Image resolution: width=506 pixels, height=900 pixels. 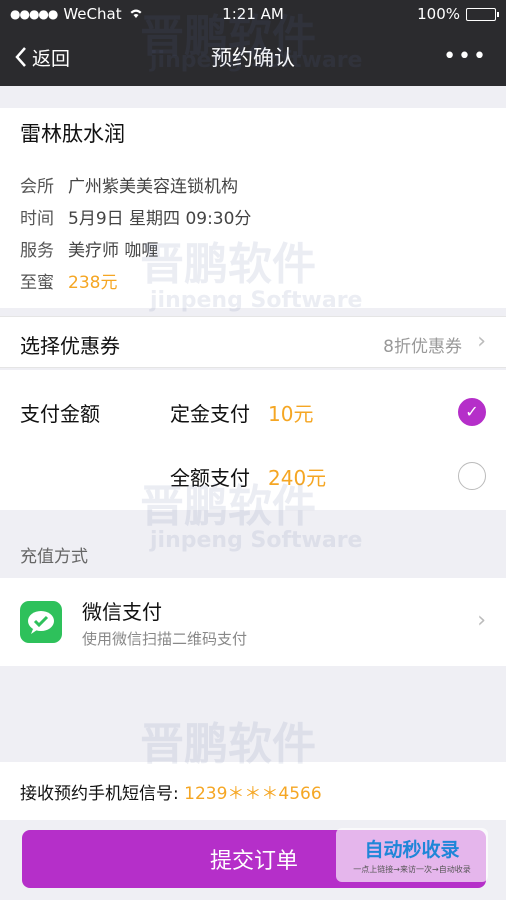 What do you see at coordinates (37, 283) in the screenshot?
I see `info-label: 至蜜` at bounding box center [37, 283].